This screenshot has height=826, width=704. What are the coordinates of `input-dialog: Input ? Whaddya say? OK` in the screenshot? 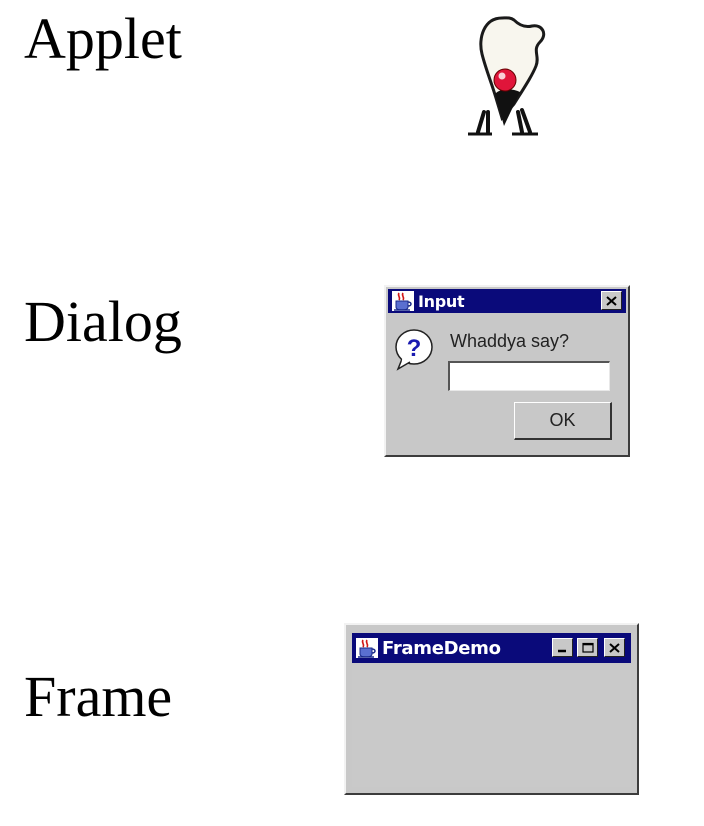 It's located at (507, 371).